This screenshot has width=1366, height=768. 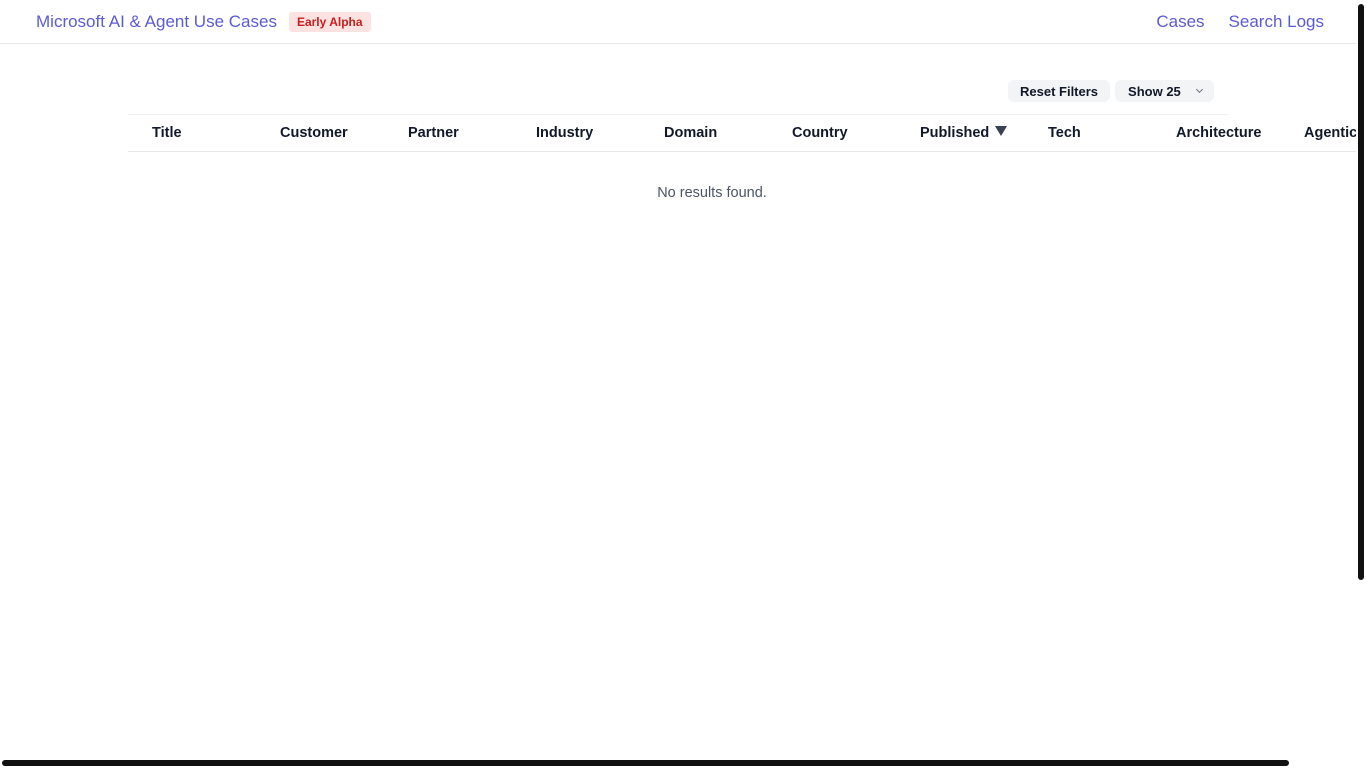 I want to click on main-nav: Cases Search Logs, so click(x=1240, y=22).